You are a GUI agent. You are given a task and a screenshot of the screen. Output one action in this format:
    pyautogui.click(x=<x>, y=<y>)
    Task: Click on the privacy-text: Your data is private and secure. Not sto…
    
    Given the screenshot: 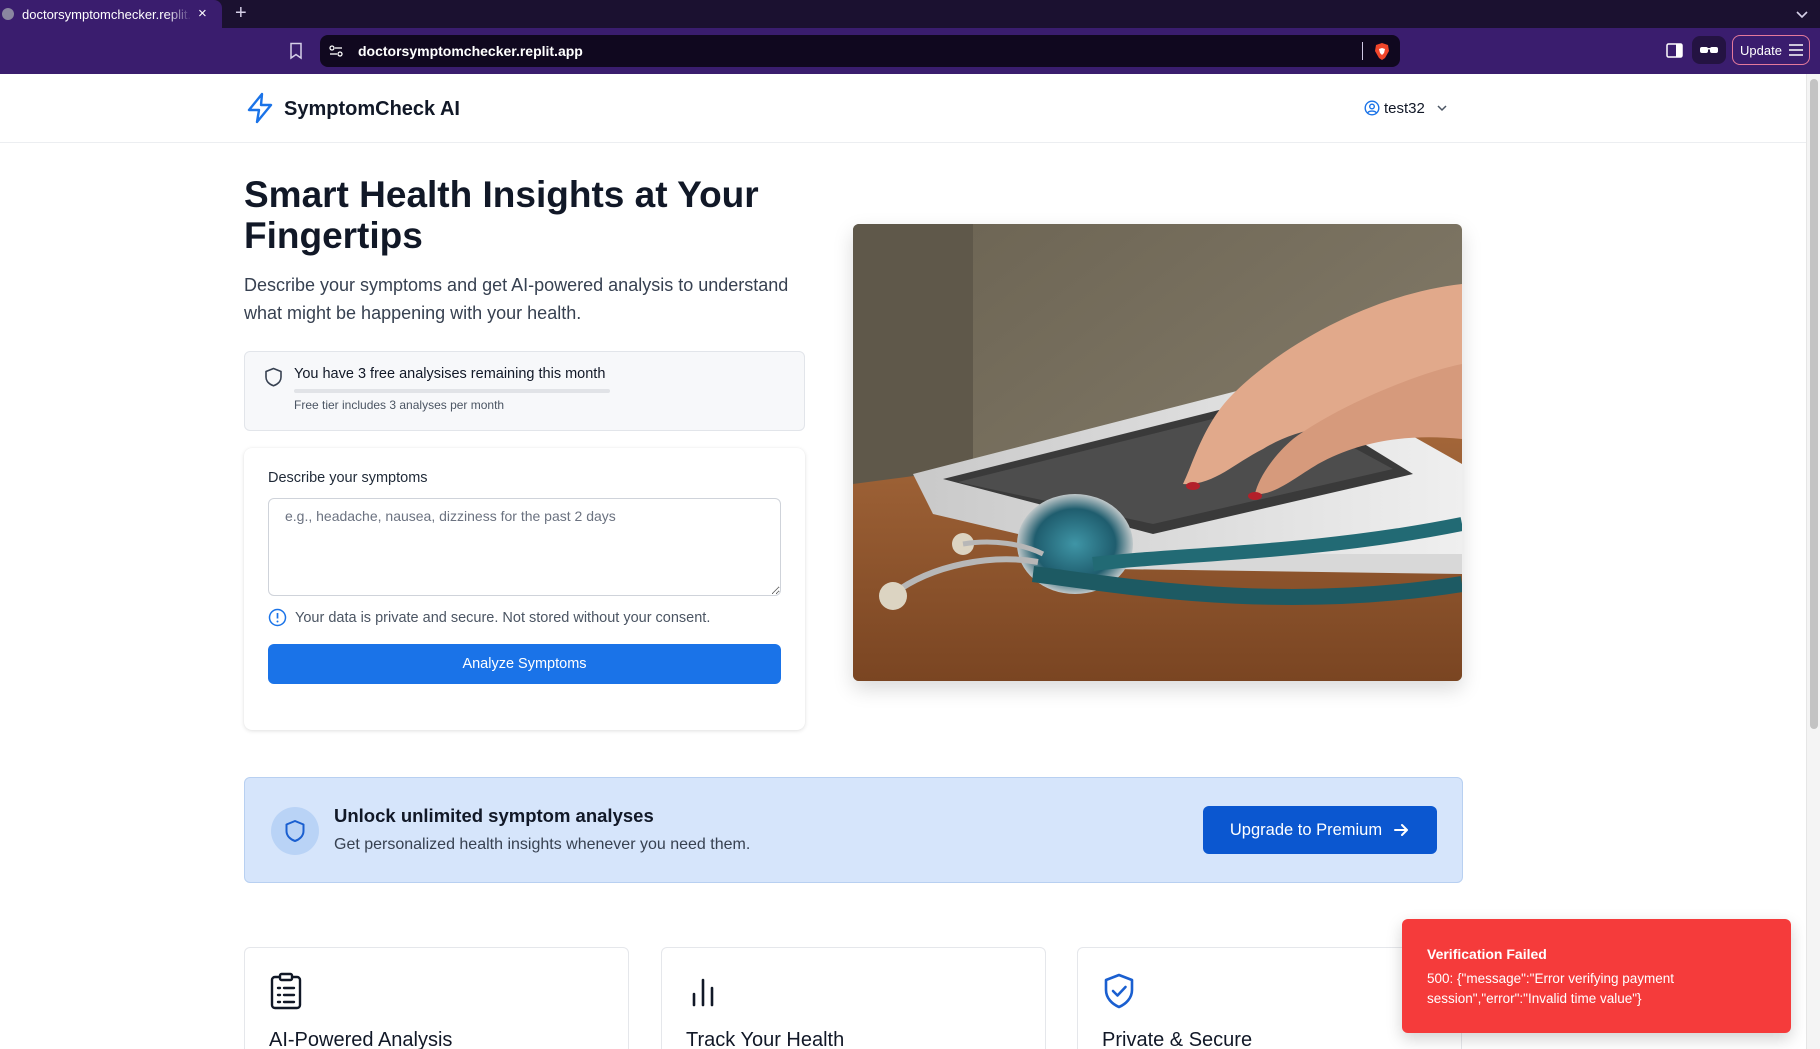 What is the action you would take?
    pyautogui.click(x=503, y=617)
    